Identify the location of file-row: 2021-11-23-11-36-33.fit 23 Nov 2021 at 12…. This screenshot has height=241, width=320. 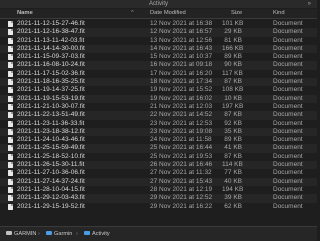
(158, 124).